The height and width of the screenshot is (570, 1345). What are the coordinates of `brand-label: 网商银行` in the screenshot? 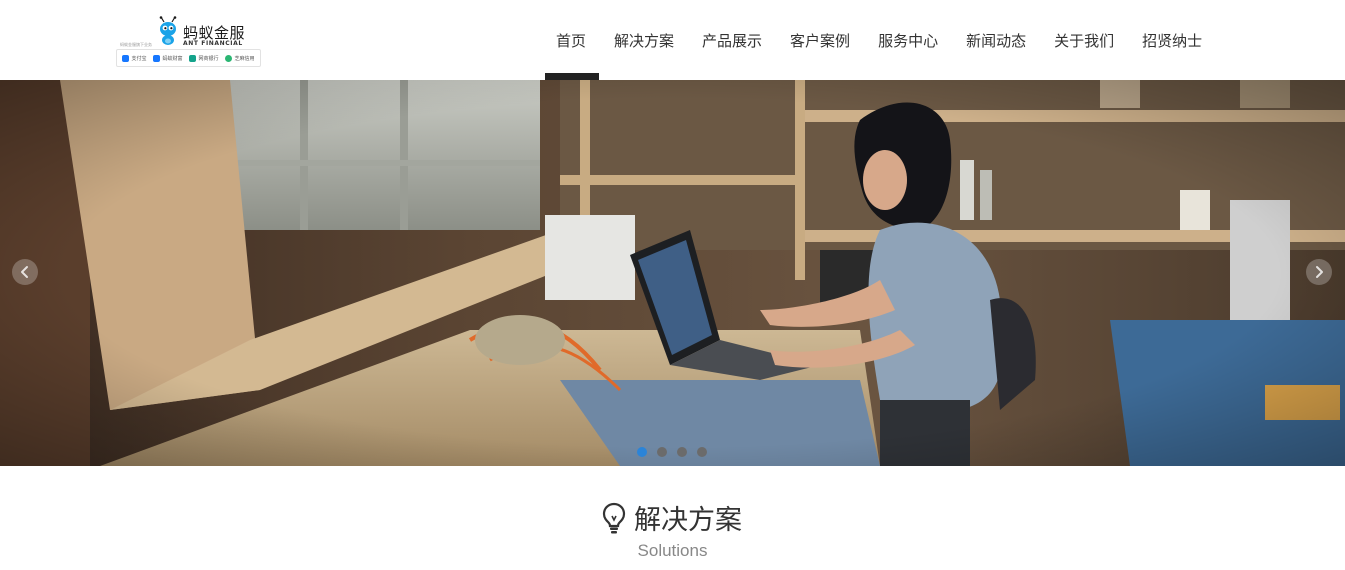 It's located at (208, 58).